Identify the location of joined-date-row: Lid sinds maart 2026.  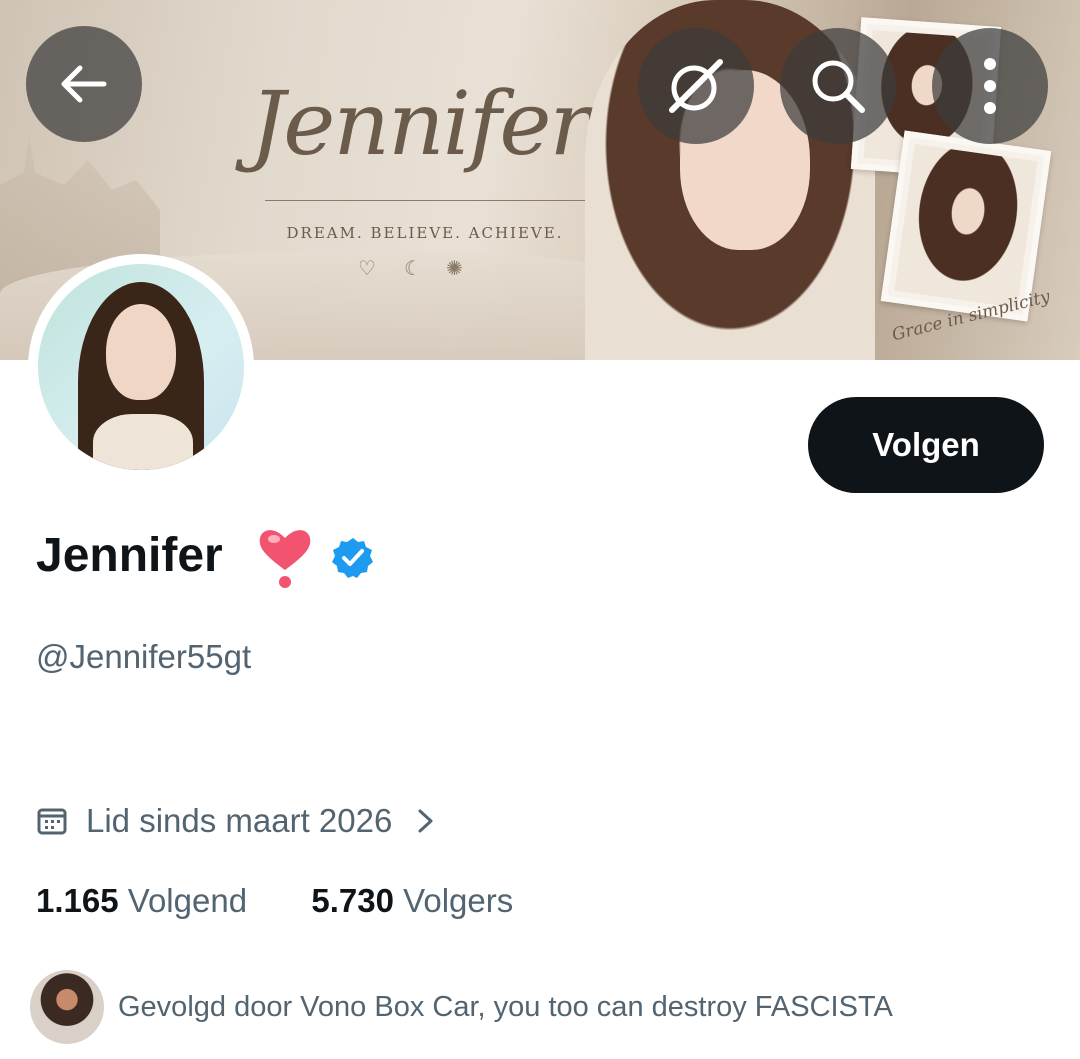
(236, 821).